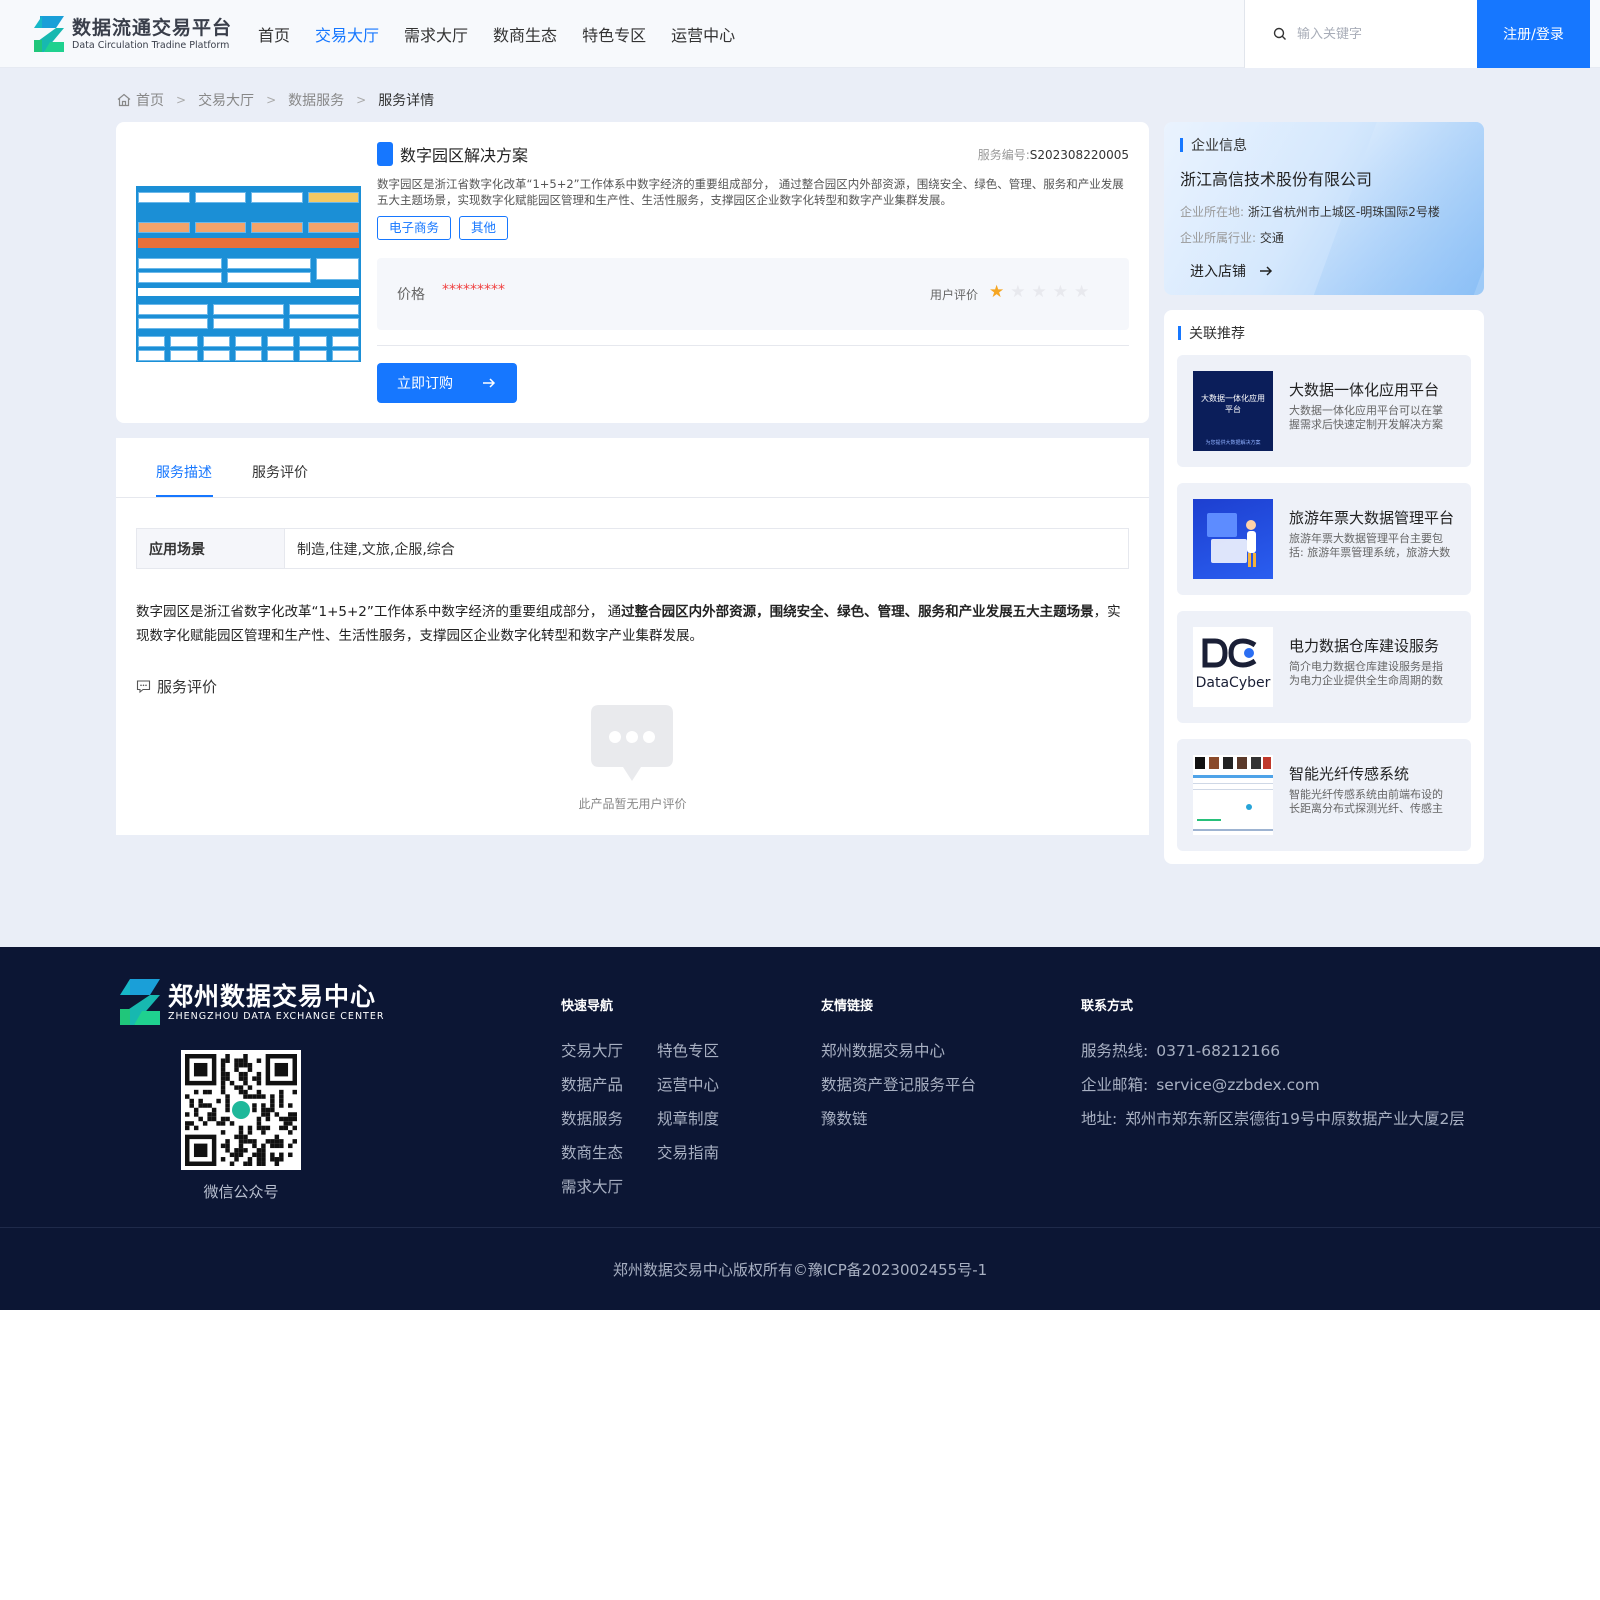 The width and height of the screenshot is (1600, 1600). What do you see at coordinates (1364, 390) in the screenshot?
I see `recommend-title: 大数据一体化应用平台` at bounding box center [1364, 390].